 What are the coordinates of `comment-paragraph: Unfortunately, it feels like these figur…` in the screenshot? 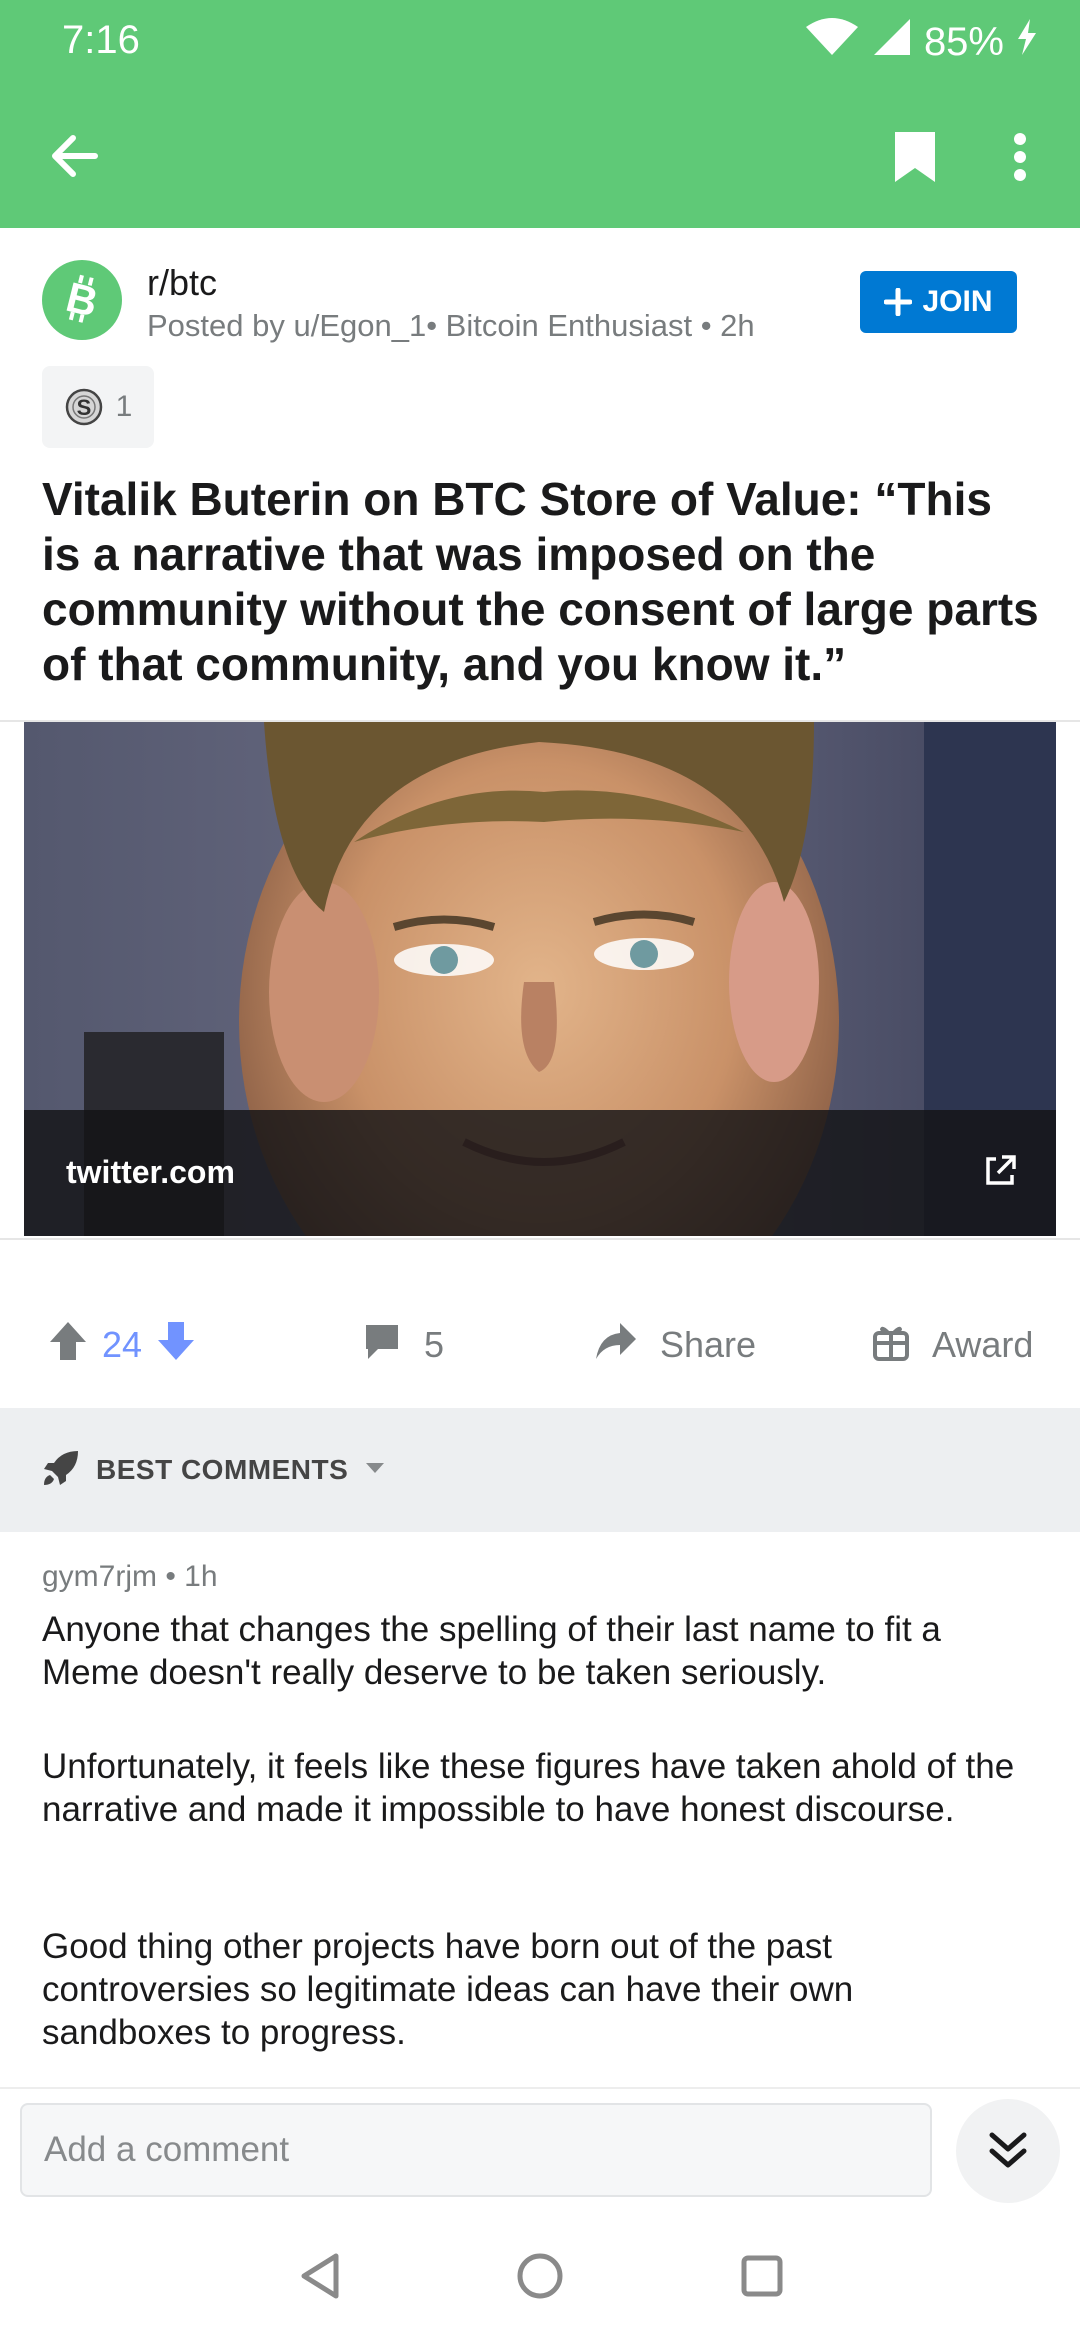 It's located at (528, 1788).